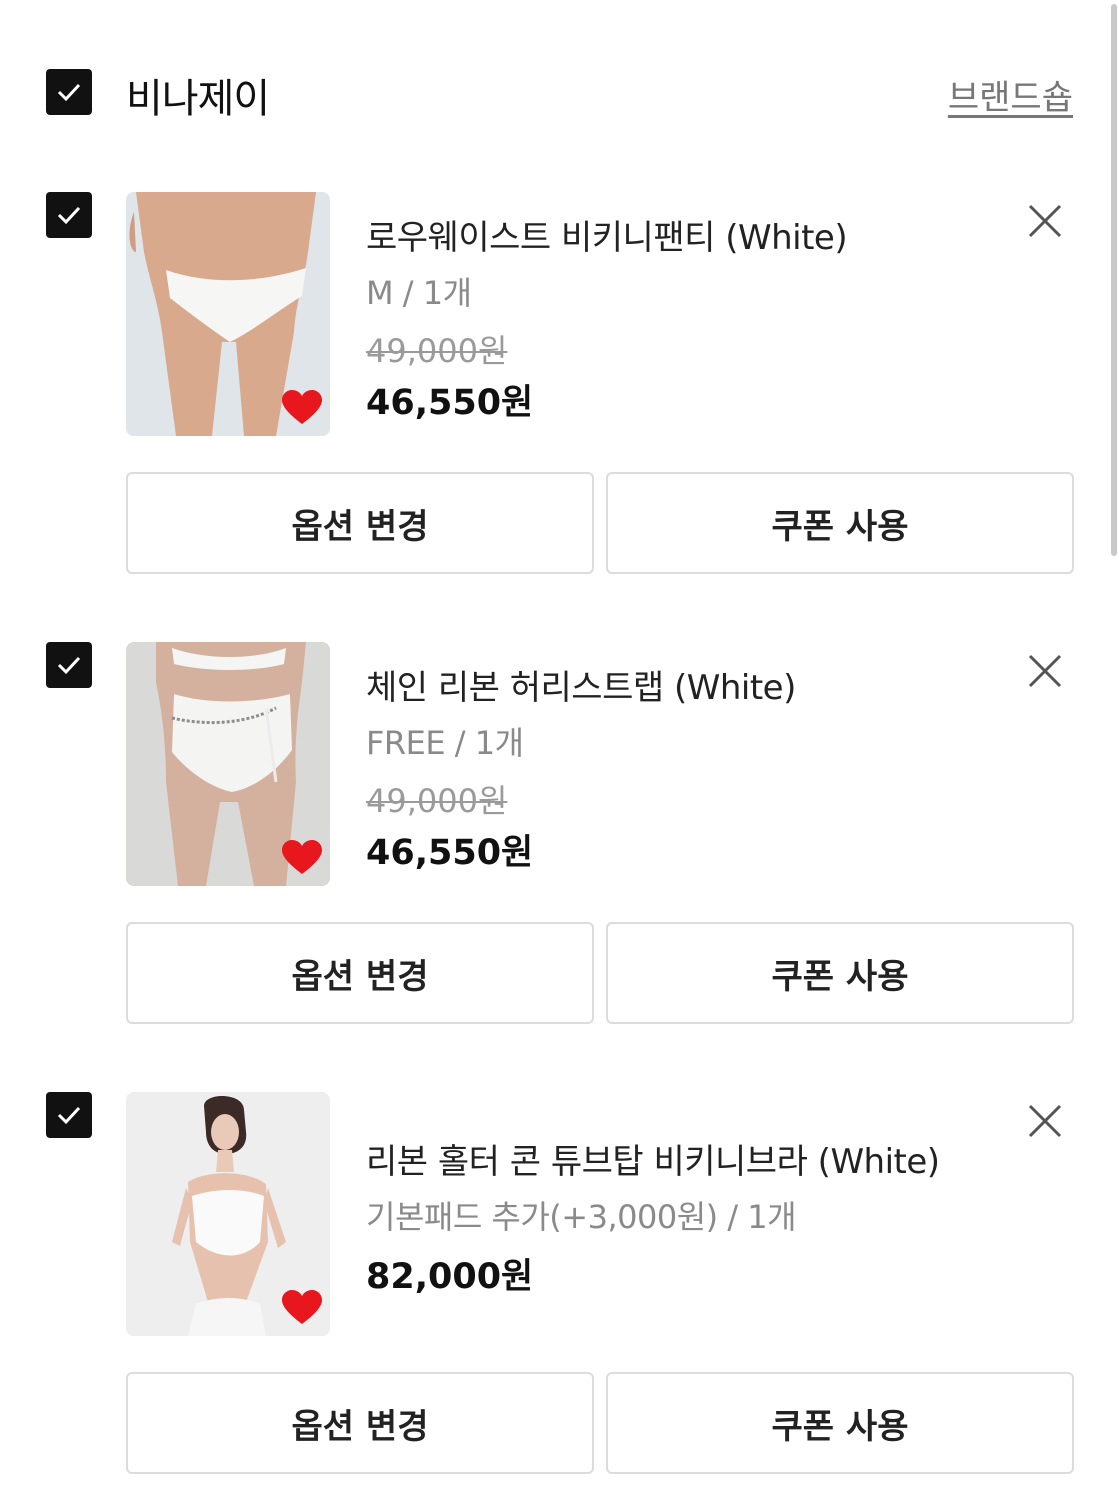 The width and height of the screenshot is (1119, 1500). I want to click on scrollbar, so click(1114, 280).